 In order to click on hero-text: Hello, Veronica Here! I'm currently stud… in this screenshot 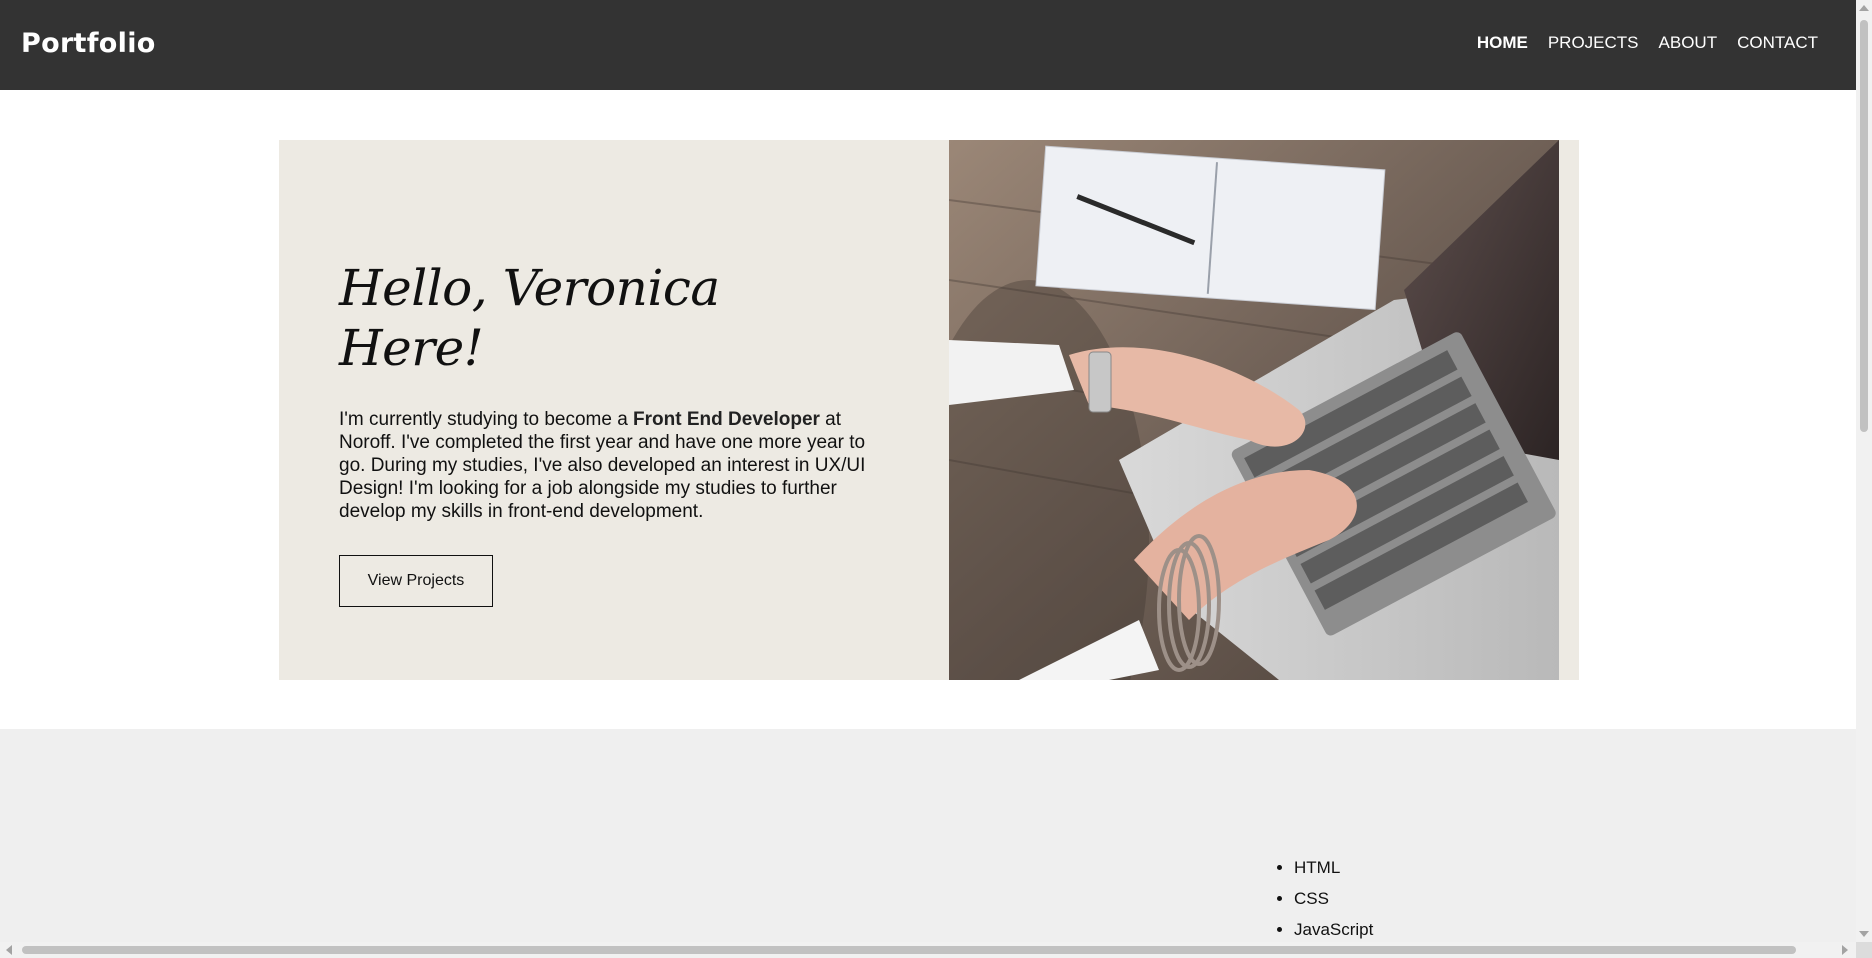, I will do `click(609, 432)`.